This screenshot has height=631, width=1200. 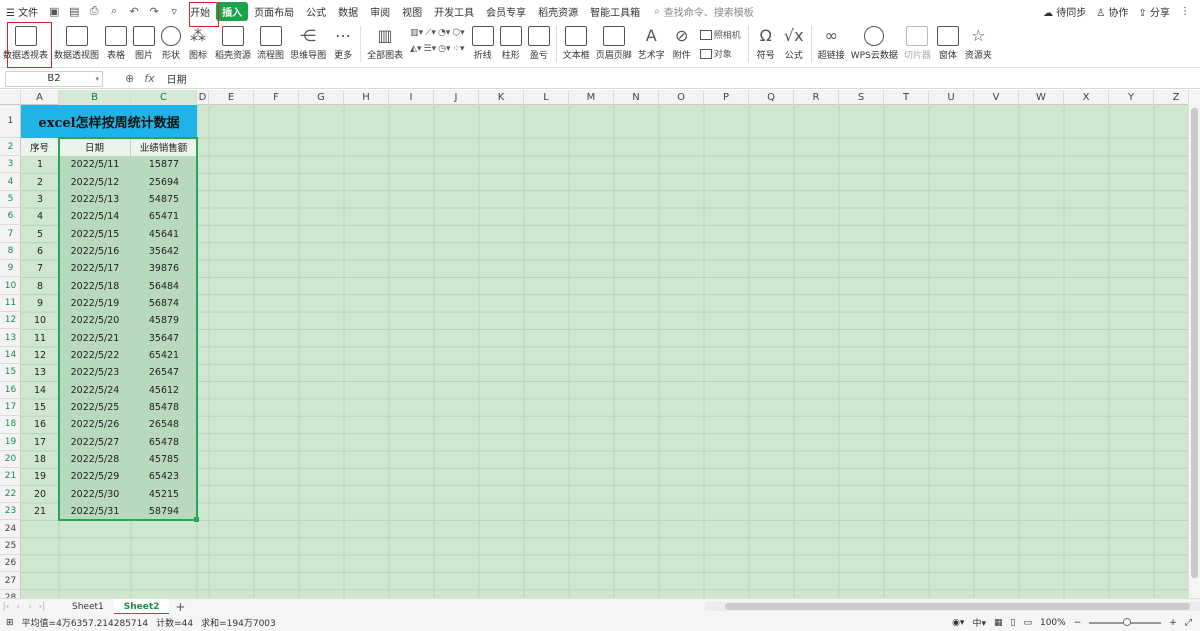 I want to click on table-cell: 2022/5/22, so click(x=95, y=355).